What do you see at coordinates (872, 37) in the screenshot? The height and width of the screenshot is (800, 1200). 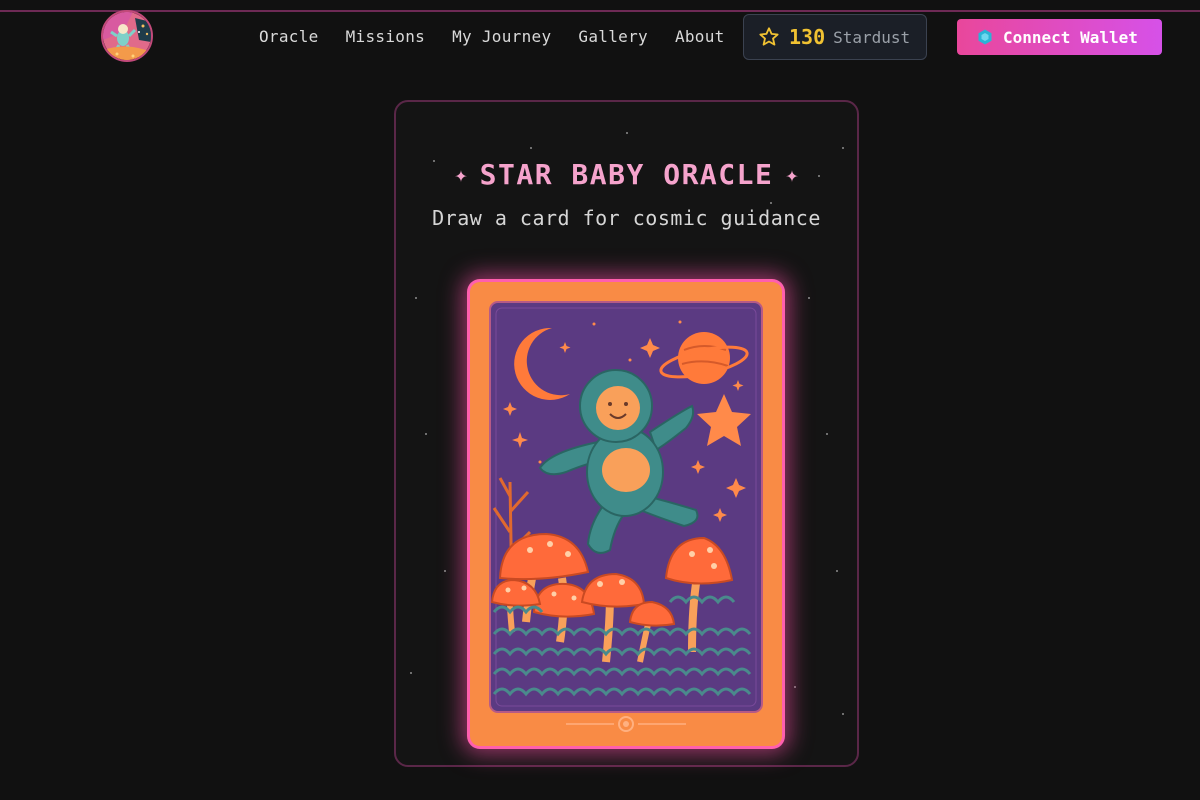 I see `stardust-unit: Stardust` at bounding box center [872, 37].